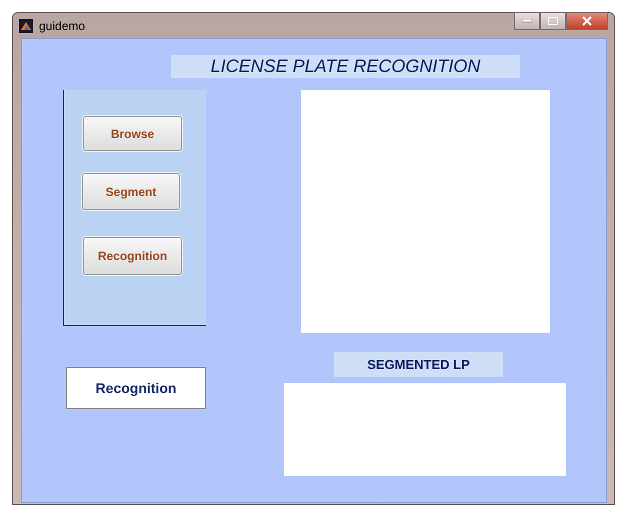 This screenshot has height=507, width=626. I want to click on minimize-icon, so click(527, 21).